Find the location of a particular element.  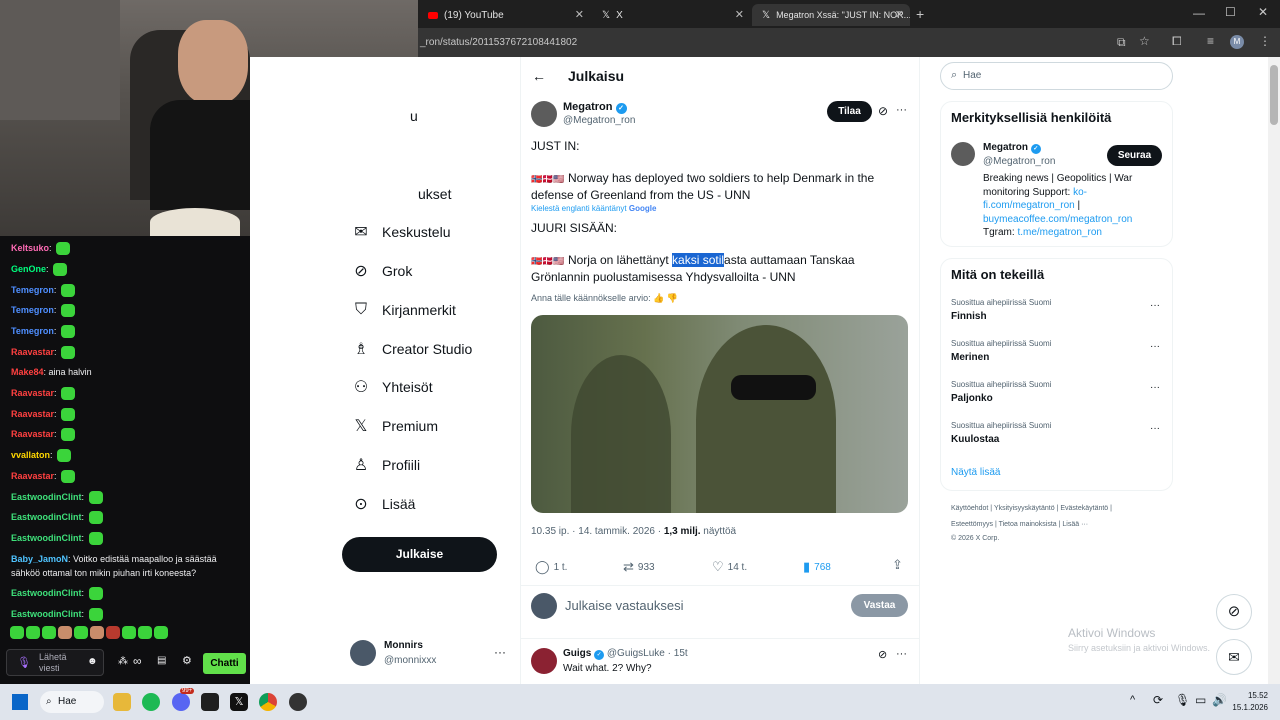

nav-item-grok: ⊘ Grok is located at coordinates (381, 271).